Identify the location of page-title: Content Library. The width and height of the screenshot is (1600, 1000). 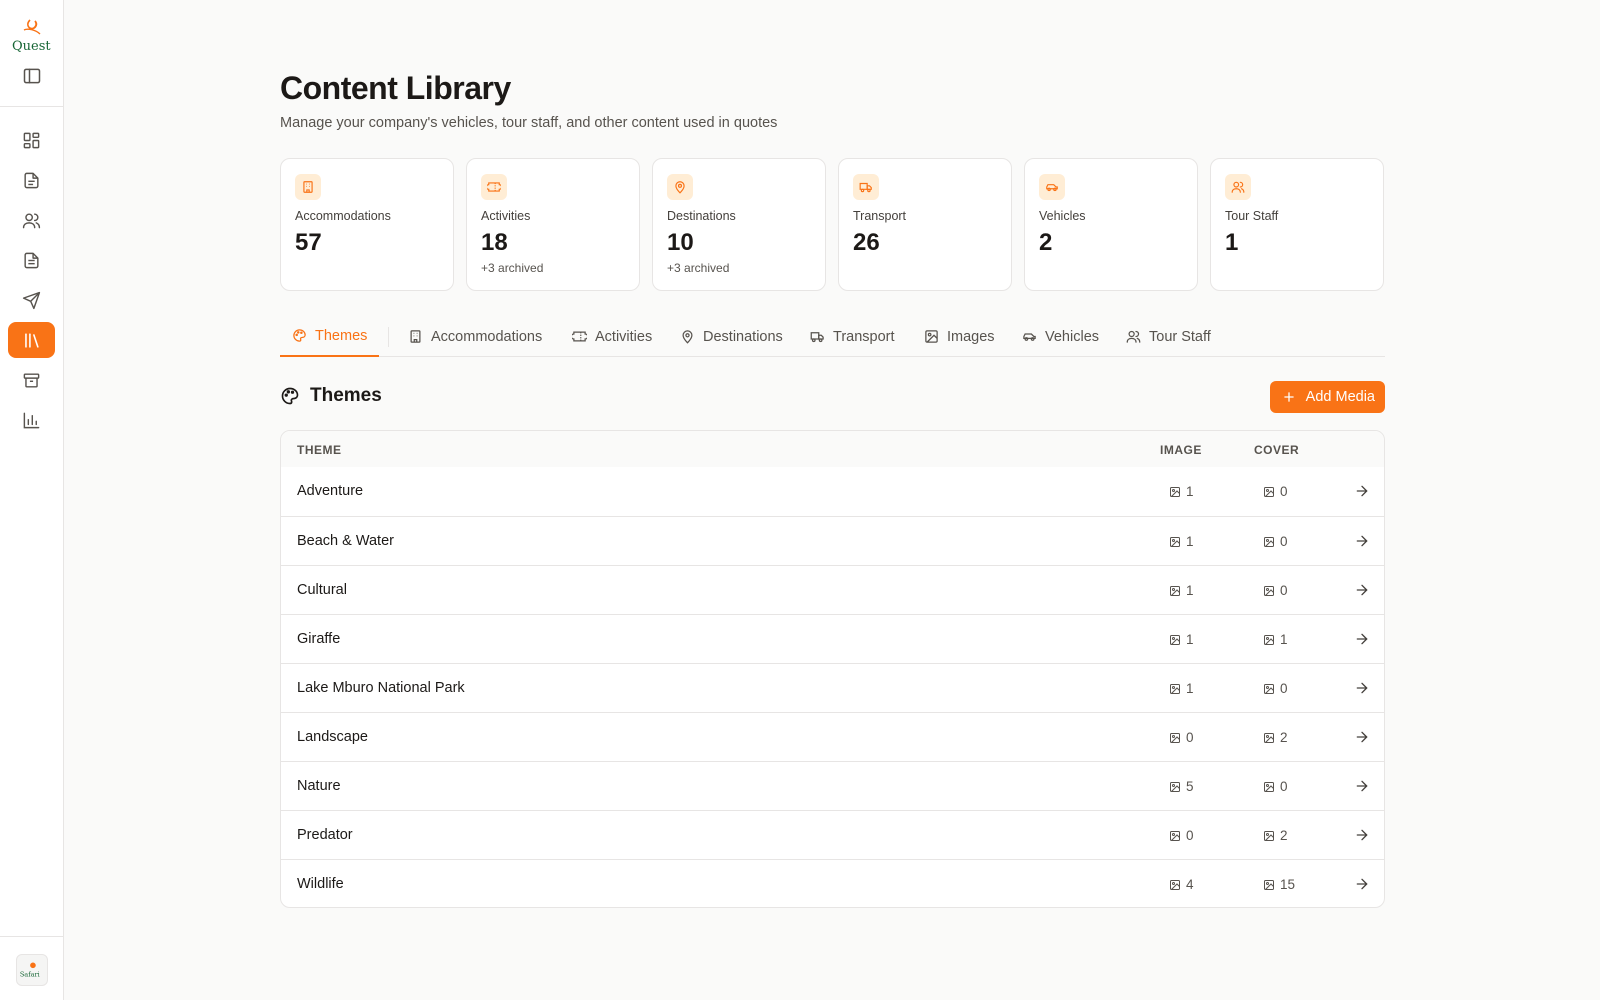
(395, 88).